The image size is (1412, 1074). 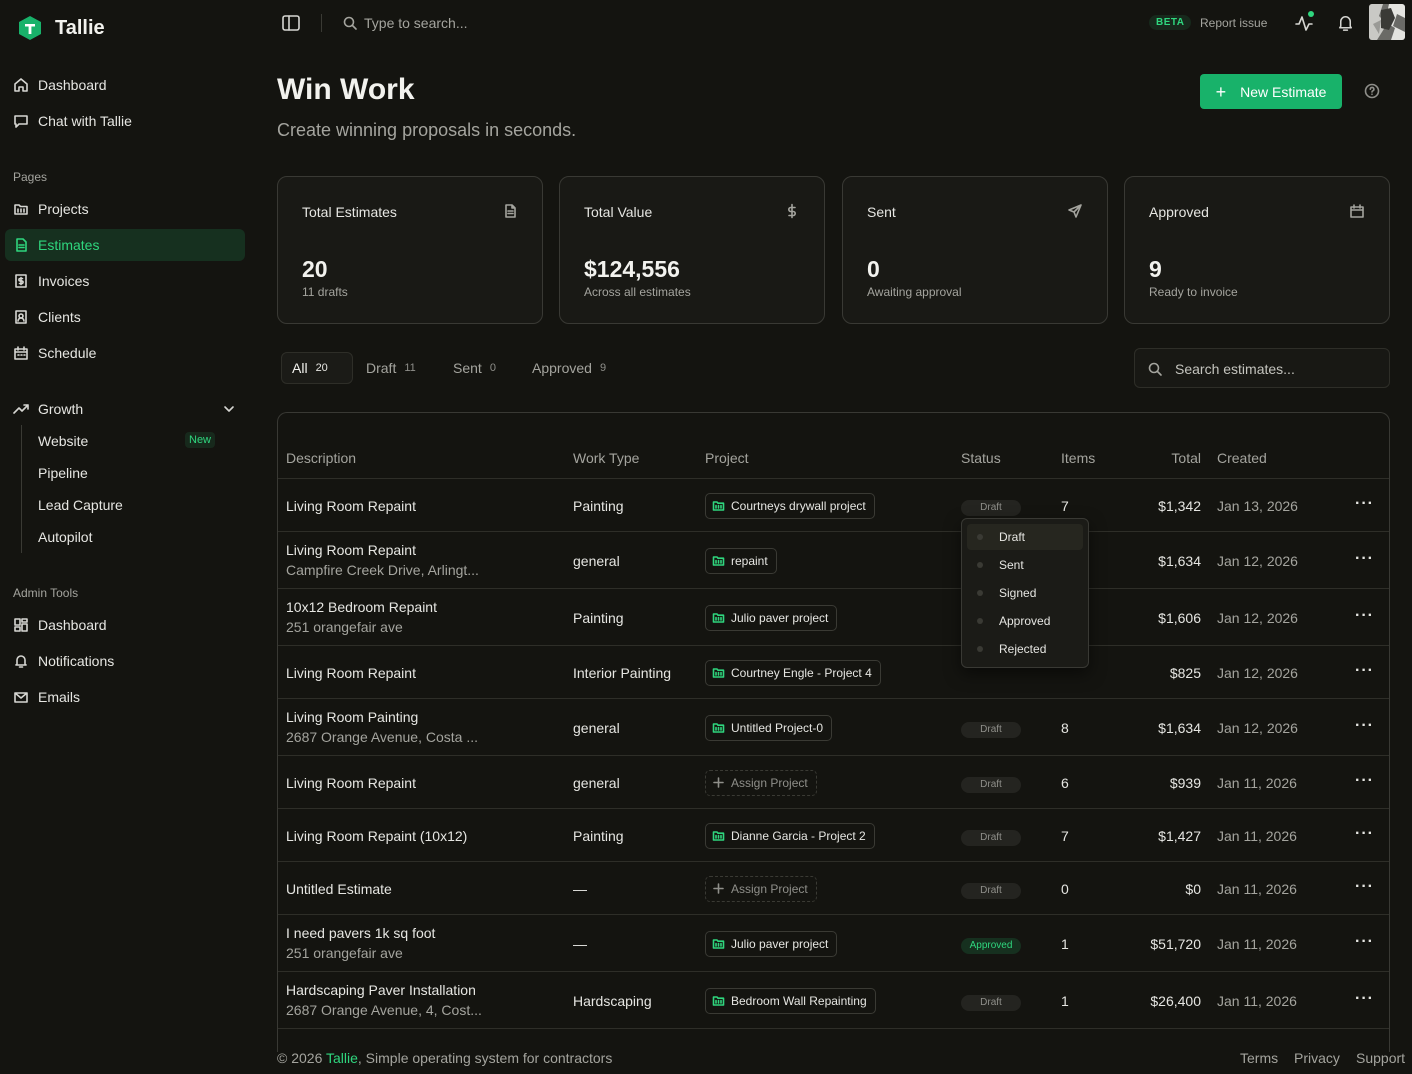 I want to click on sidebar-item-admin-dashboard: Dashboard, so click(x=125, y=625).